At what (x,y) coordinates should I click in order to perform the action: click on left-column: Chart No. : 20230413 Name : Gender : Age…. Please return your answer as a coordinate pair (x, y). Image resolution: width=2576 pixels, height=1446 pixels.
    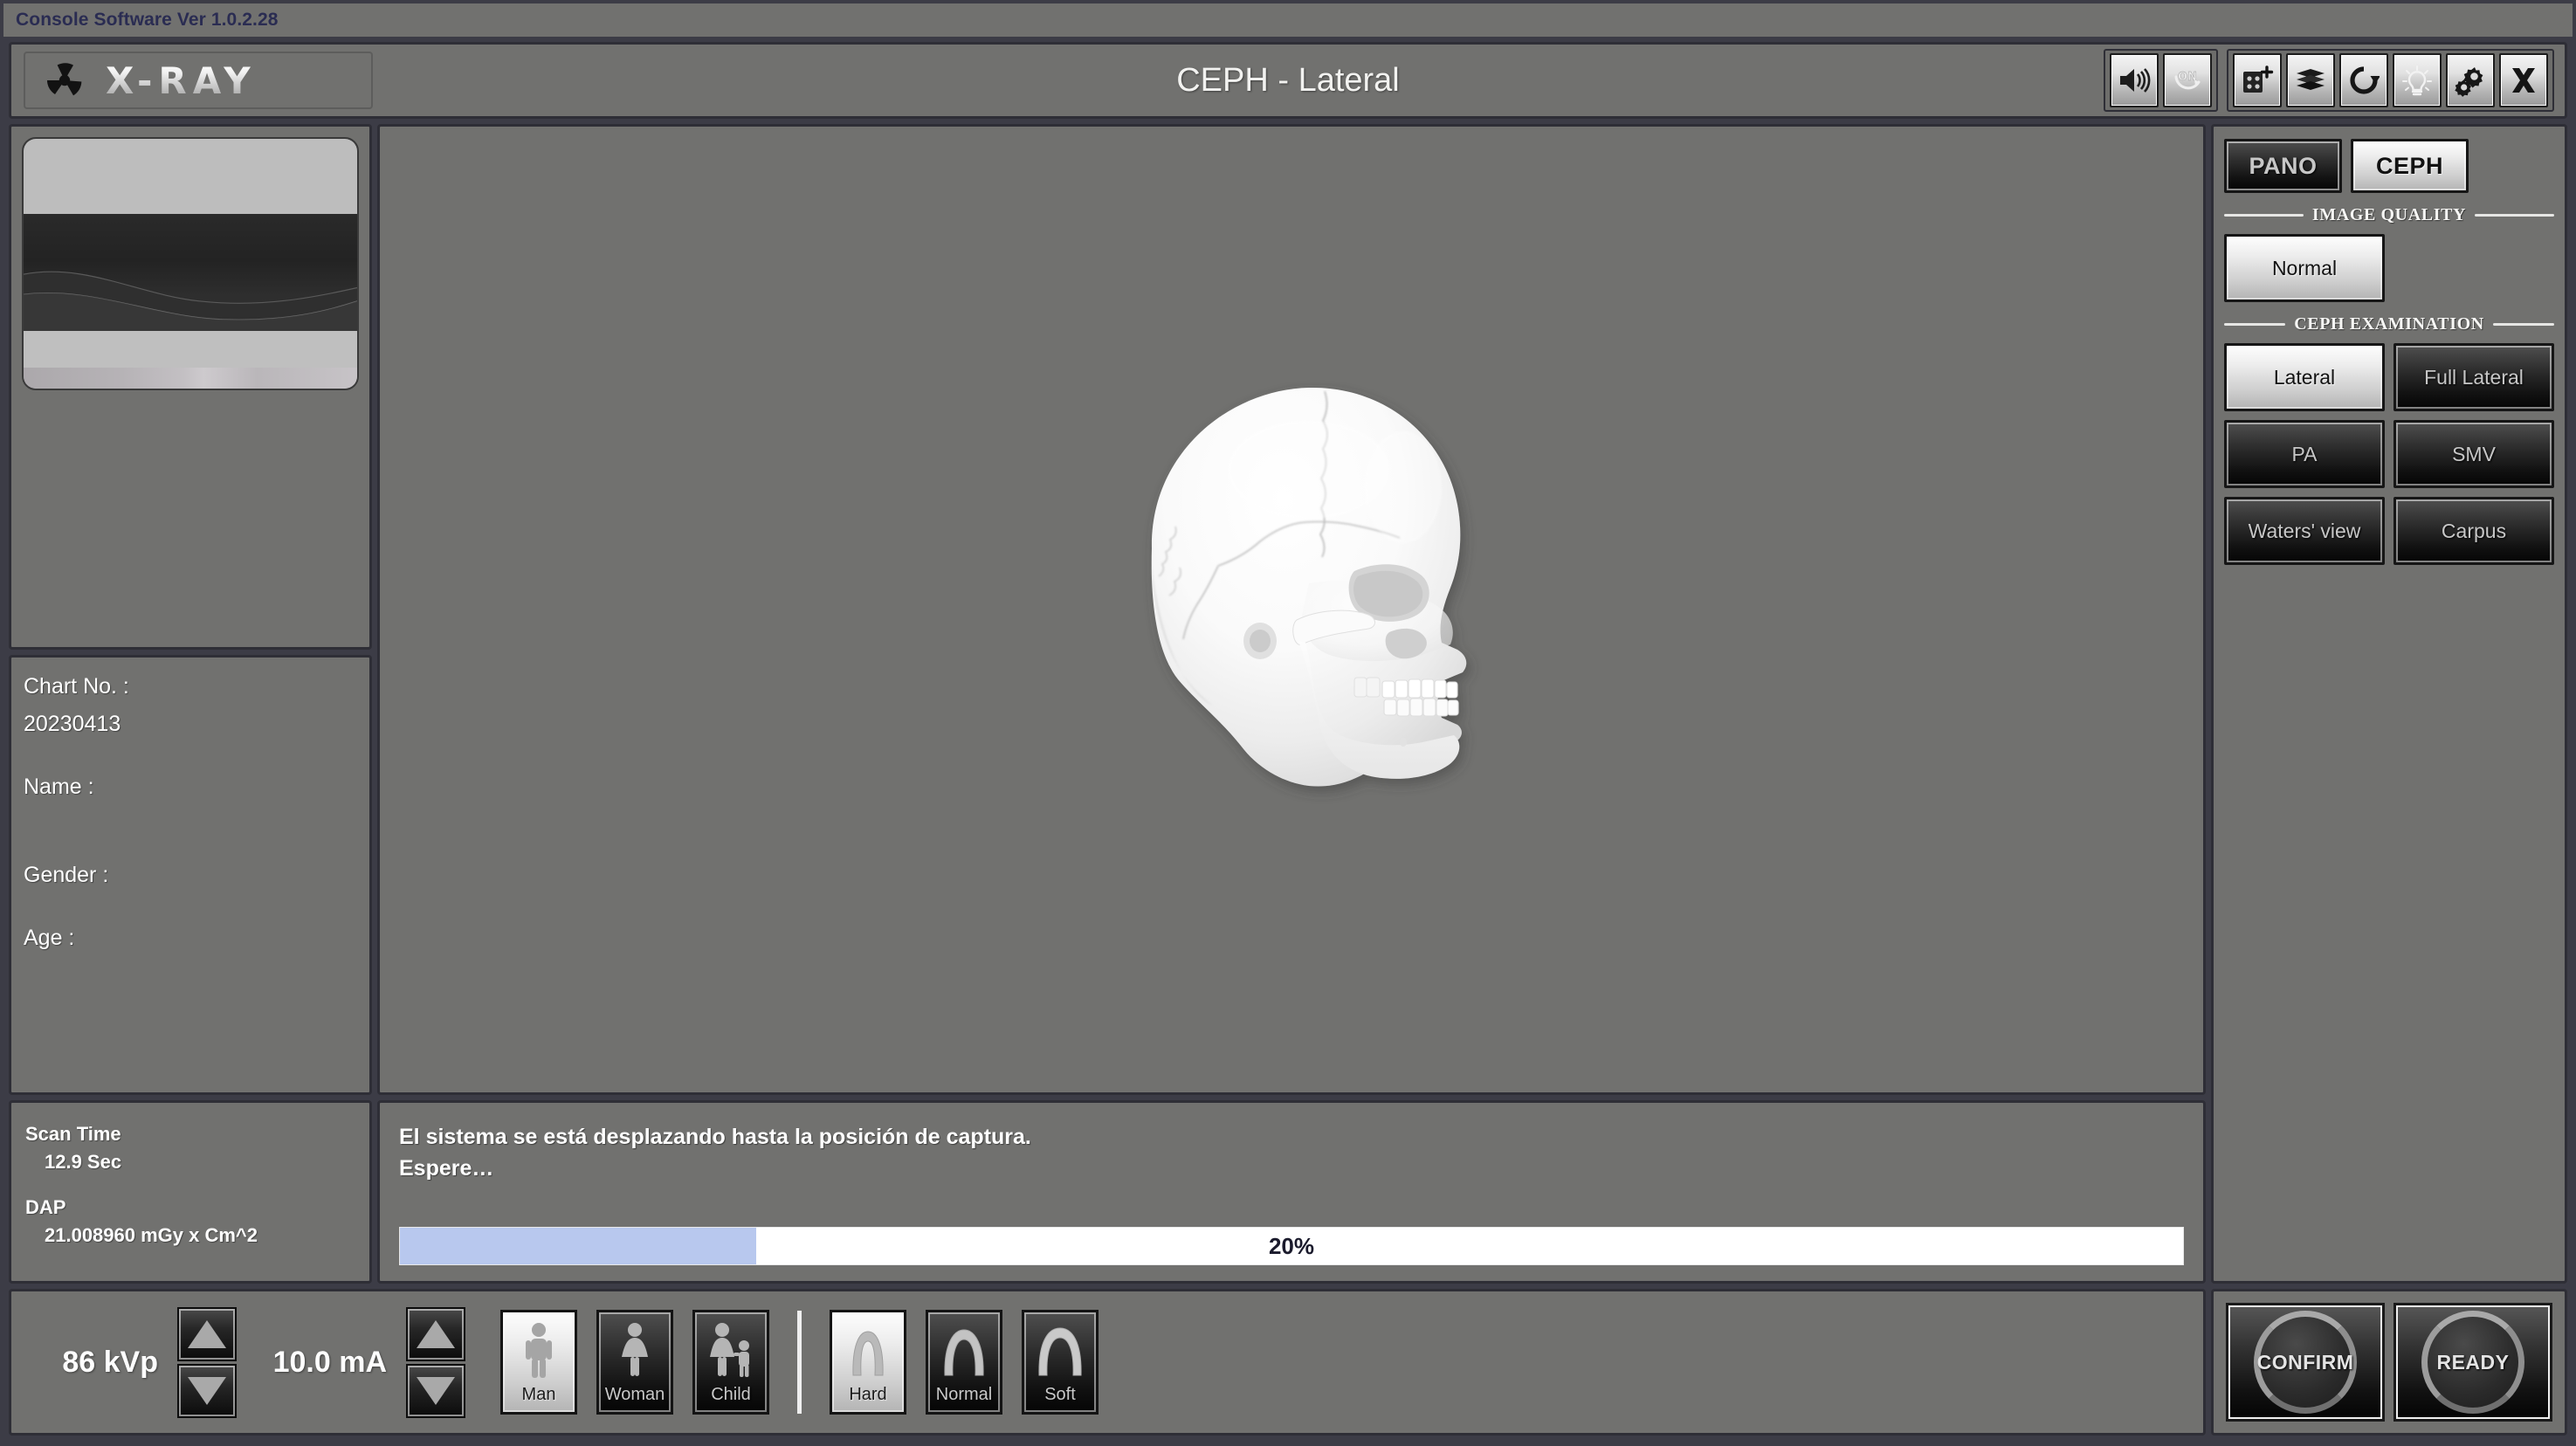
    Looking at the image, I should click on (190, 704).